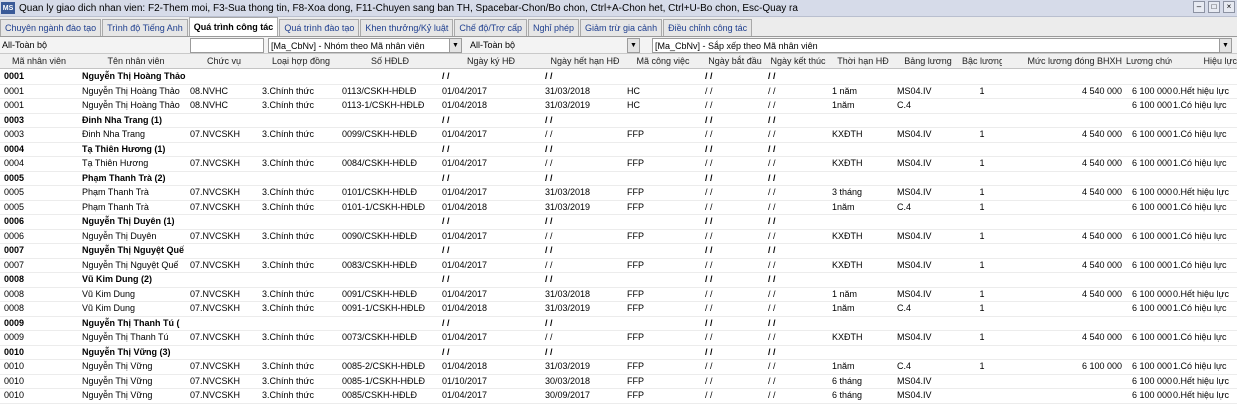 The image size is (1237, 411). What do you see at coordinates (465, 366) in the screenshot?
I see `table-cell: 01/04/2018` at bounding box center [465, 366].